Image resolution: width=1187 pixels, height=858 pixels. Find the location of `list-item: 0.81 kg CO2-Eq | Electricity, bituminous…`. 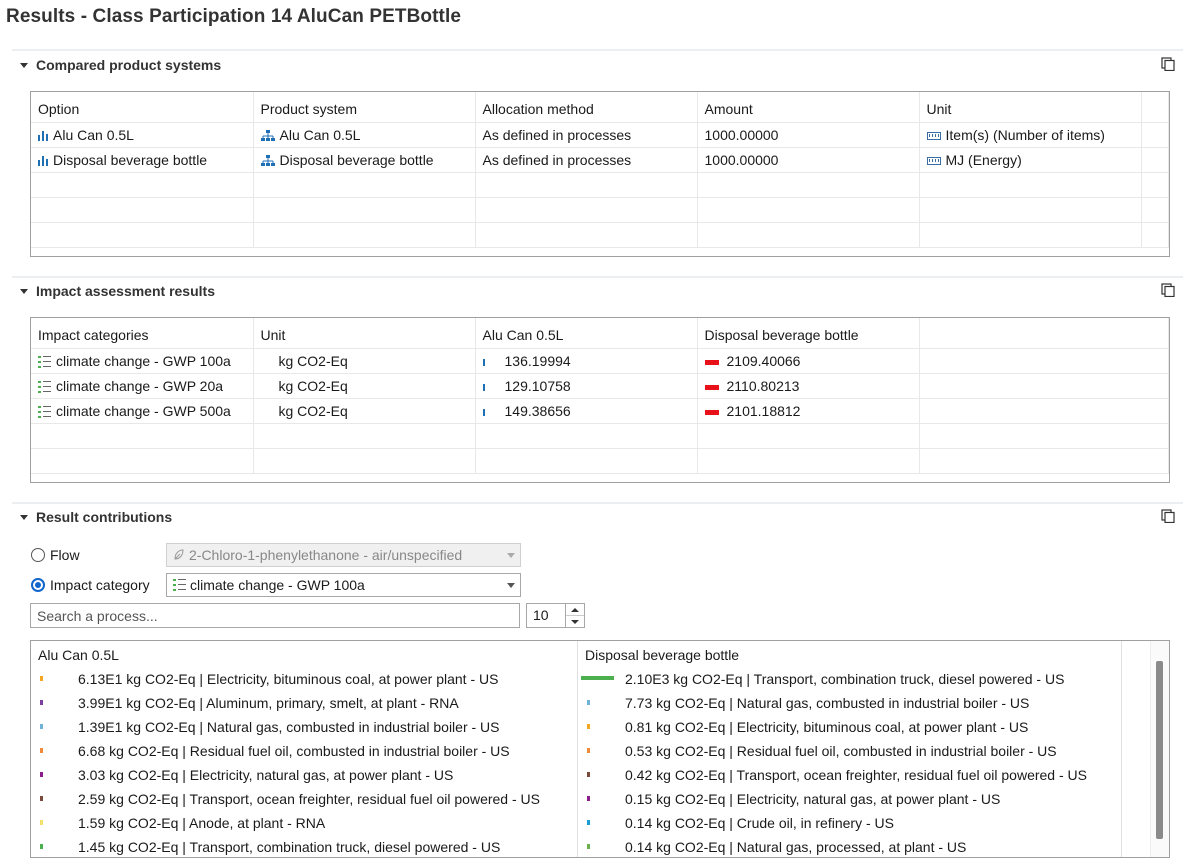

list-item: 0.81 kg CO2-Eq | Electricity, bituminous… is located at coordinates (864, 727).